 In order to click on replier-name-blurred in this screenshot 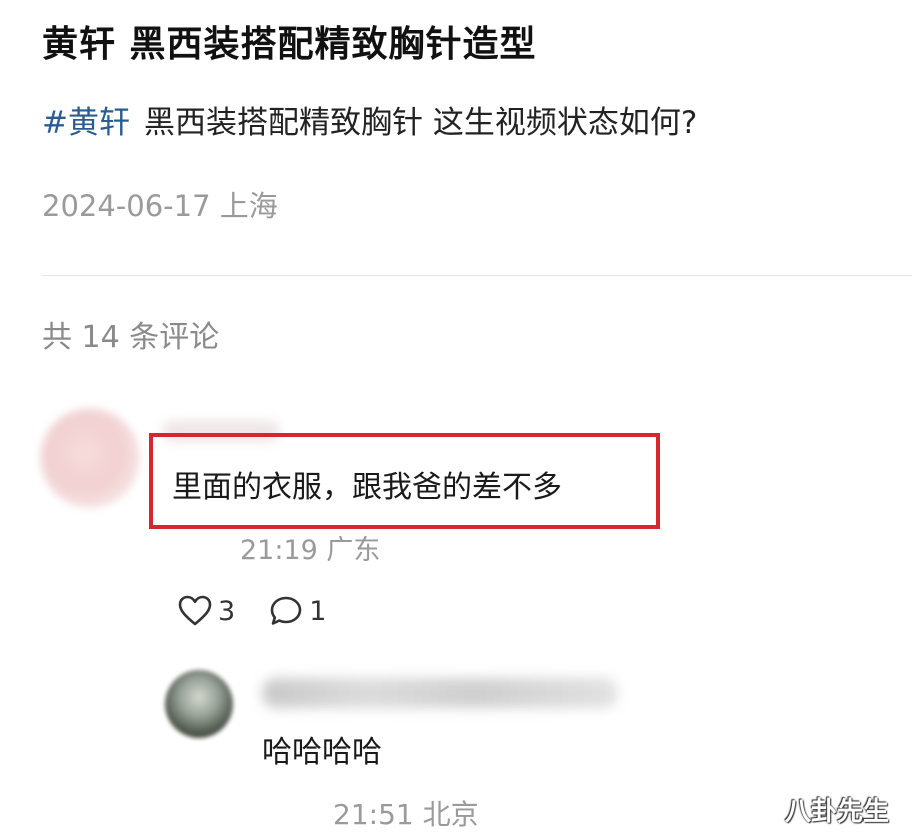, I will do `click(440, 693)`.